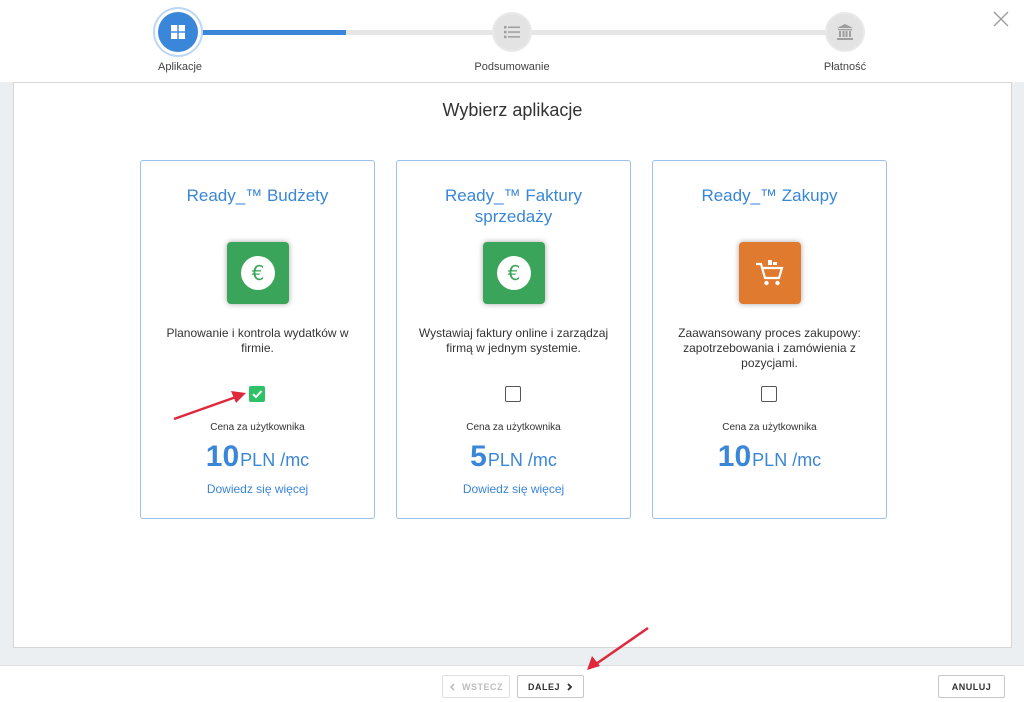  What do you see at coordinates (263, 32) in the screenshot?
I see `progress-fill` at bounding box center [263, 32].